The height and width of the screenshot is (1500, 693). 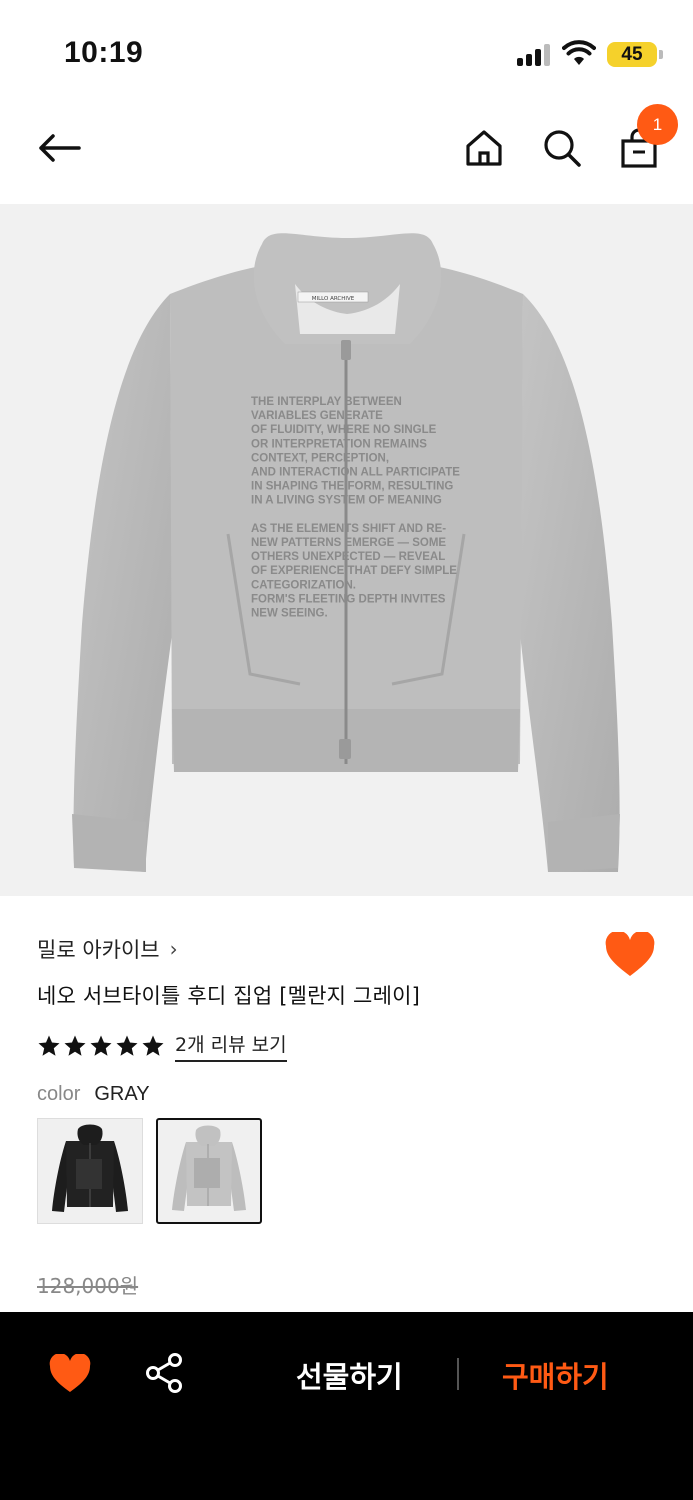 I want to click on print-line: VARIABLES GENERATE, so click(x=317, y=416).